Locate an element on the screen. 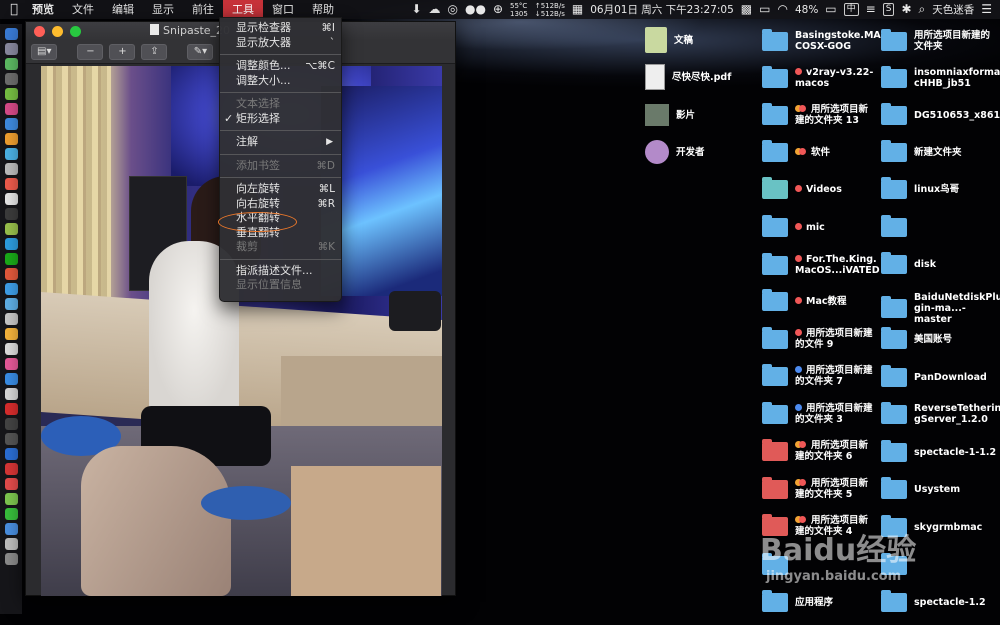  calendar-icon: ▦ is located at coordinates (577, 9).